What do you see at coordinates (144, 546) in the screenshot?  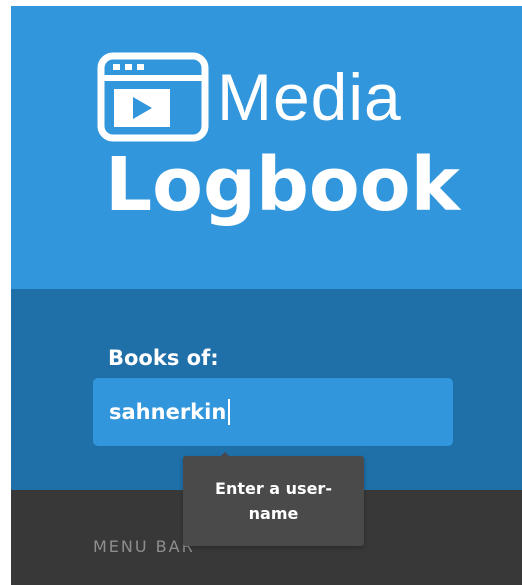 I see `menu-bar-label: MENU BAR` at bounding box center [144, 546].